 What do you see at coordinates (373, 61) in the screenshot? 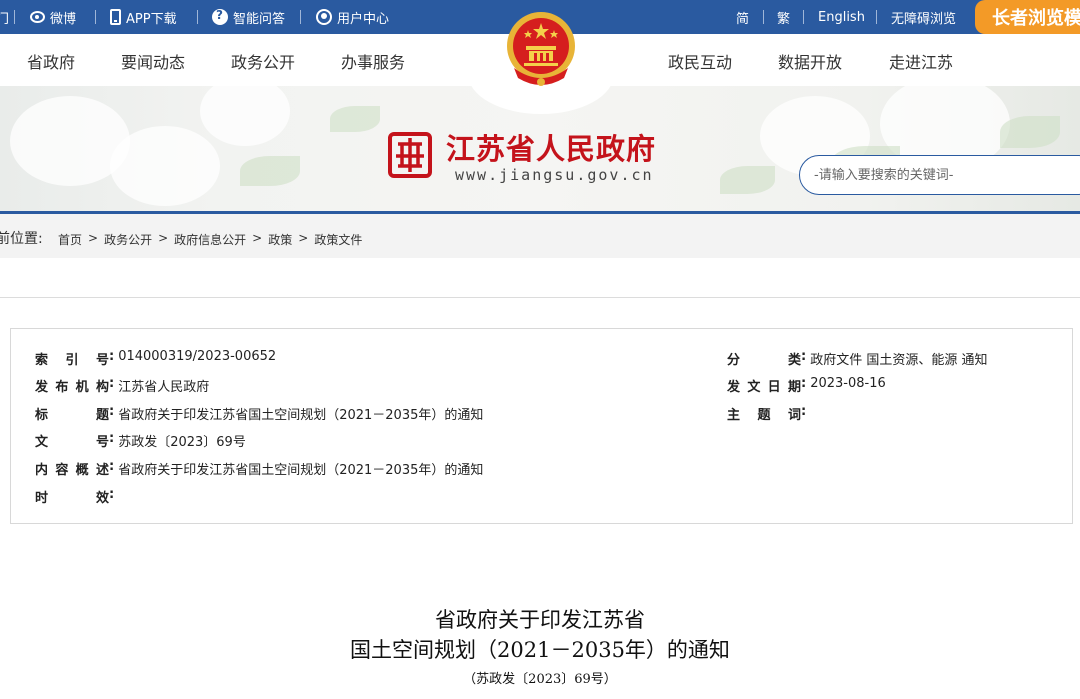
I see `nav-item-services: 办事服务` at bounding box center [373, 61].